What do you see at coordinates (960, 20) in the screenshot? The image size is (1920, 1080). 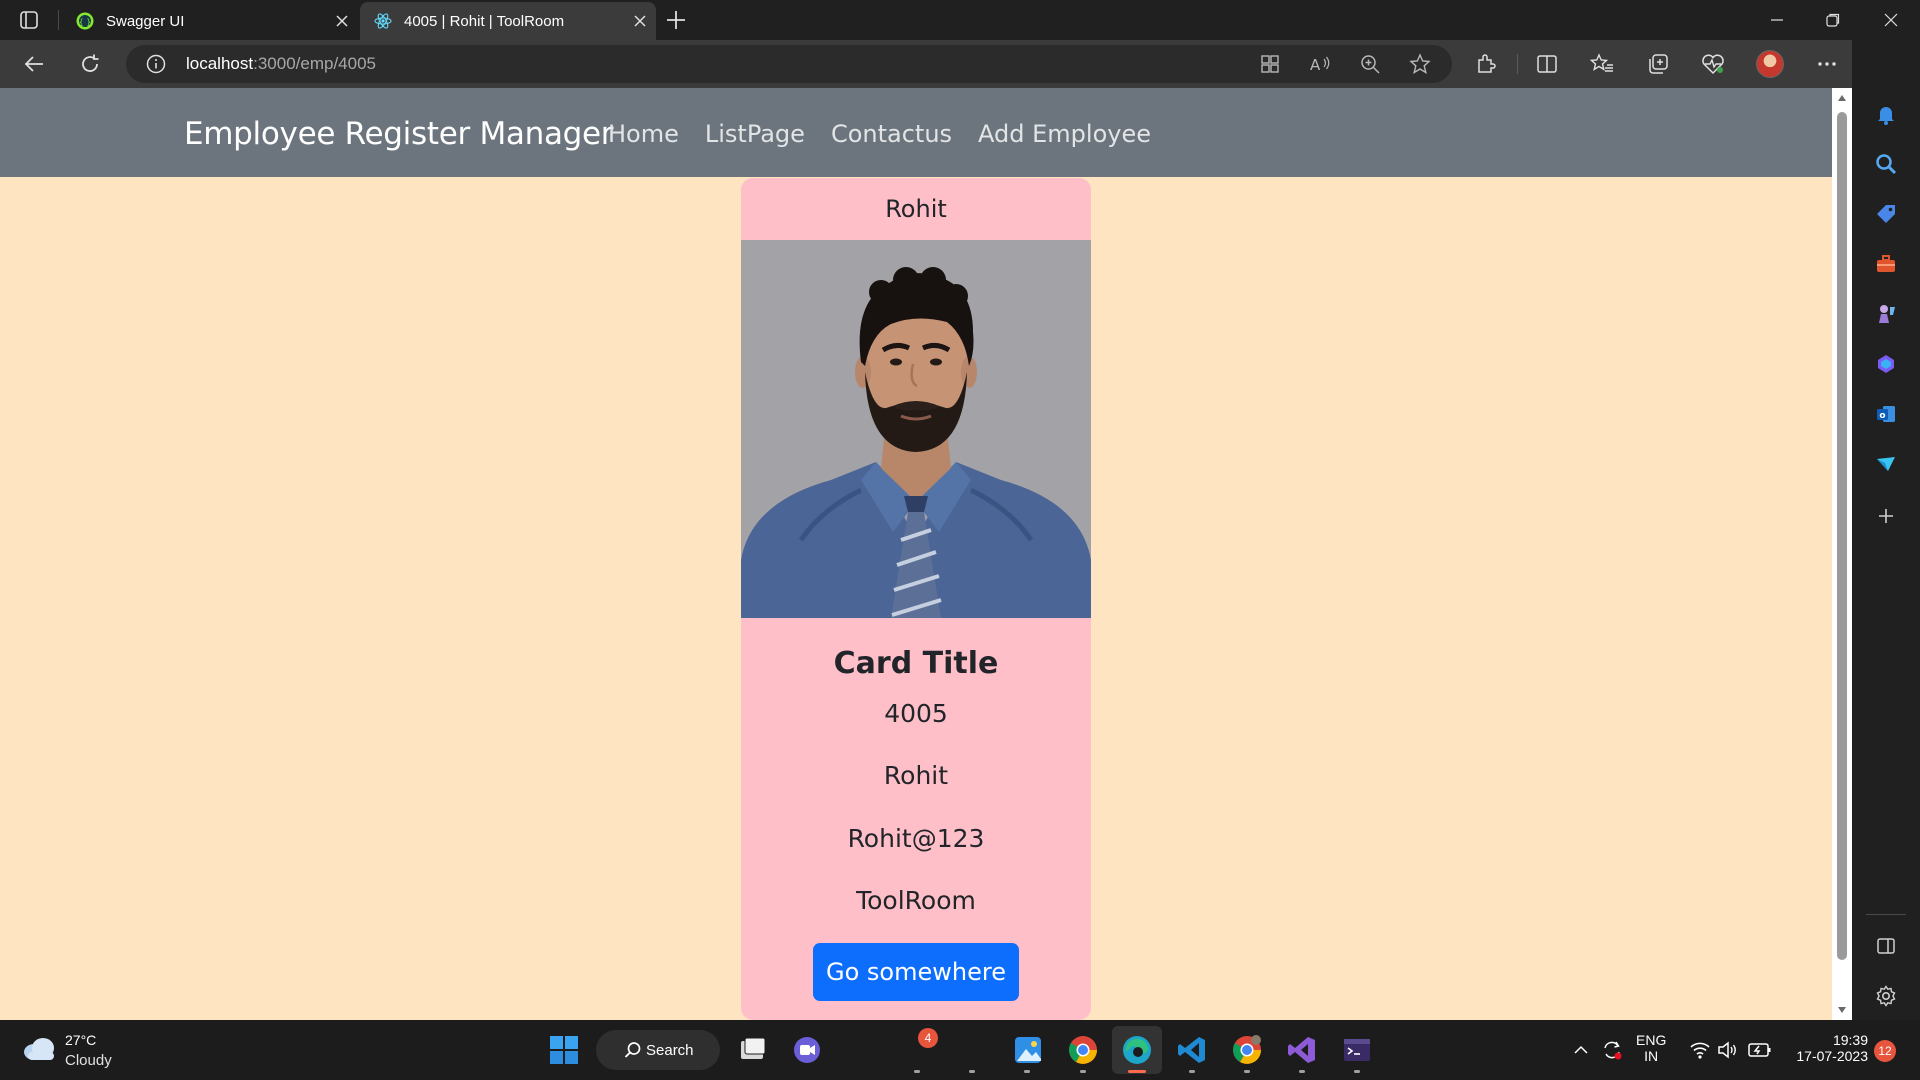 I see `browser-tab-strip: { } Swagger UI 4005 | Rohit | ToolRoom` at bounding box center [960, 20].